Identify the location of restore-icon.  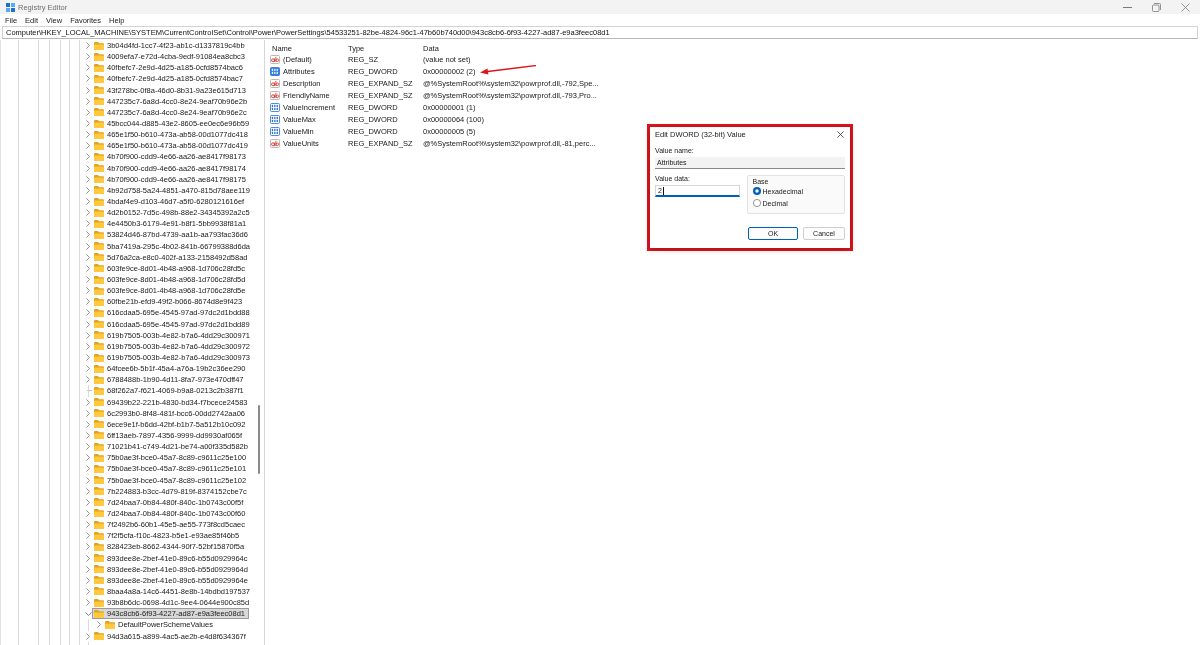
(1156, 7).